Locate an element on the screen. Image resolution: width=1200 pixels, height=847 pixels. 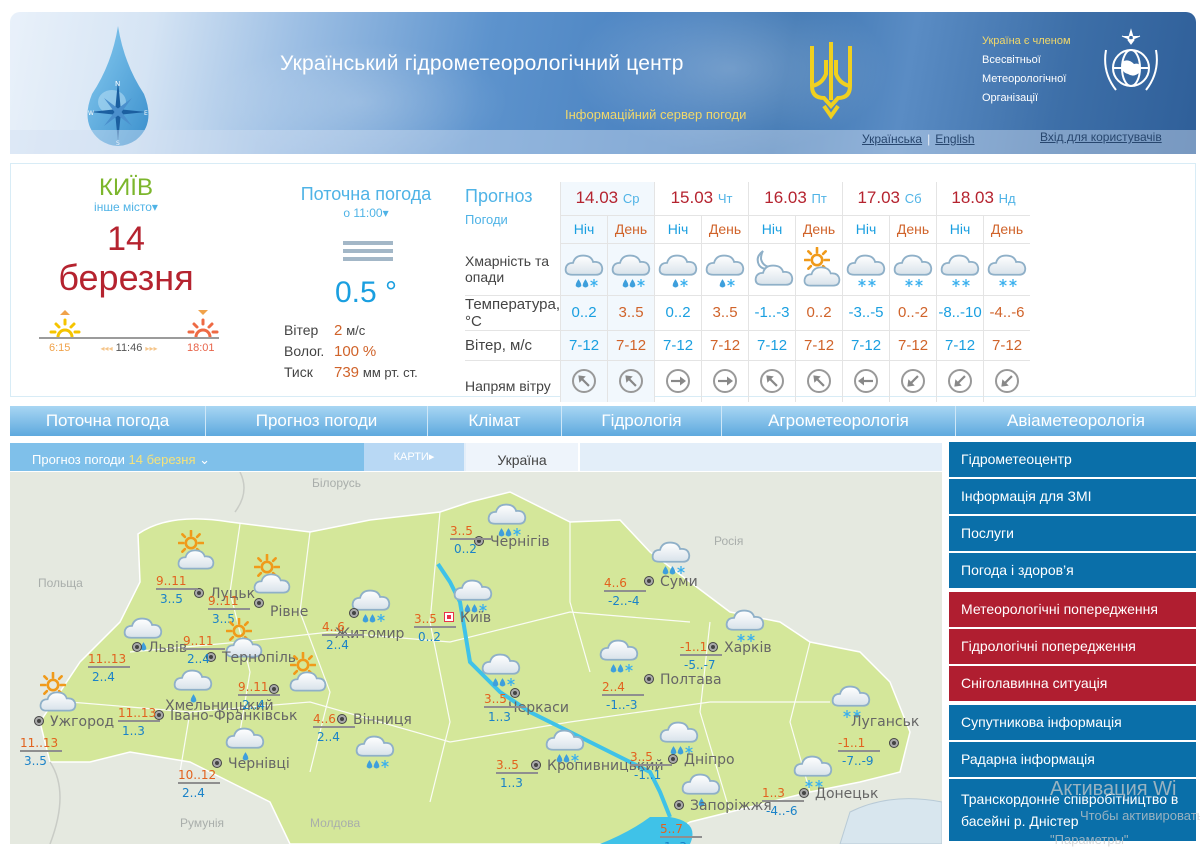
wmo-logo-icon is located at coordinates (1131, 64).